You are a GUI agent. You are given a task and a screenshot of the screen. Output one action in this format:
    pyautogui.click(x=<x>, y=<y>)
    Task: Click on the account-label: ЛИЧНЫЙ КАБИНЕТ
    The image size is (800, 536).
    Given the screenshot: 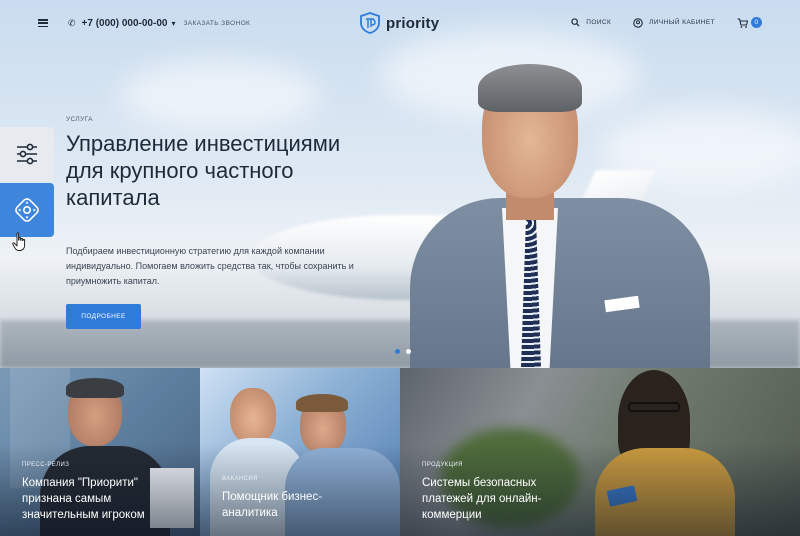 What is the action you would take?
    pyautogui.click(x=682, y=22)
    